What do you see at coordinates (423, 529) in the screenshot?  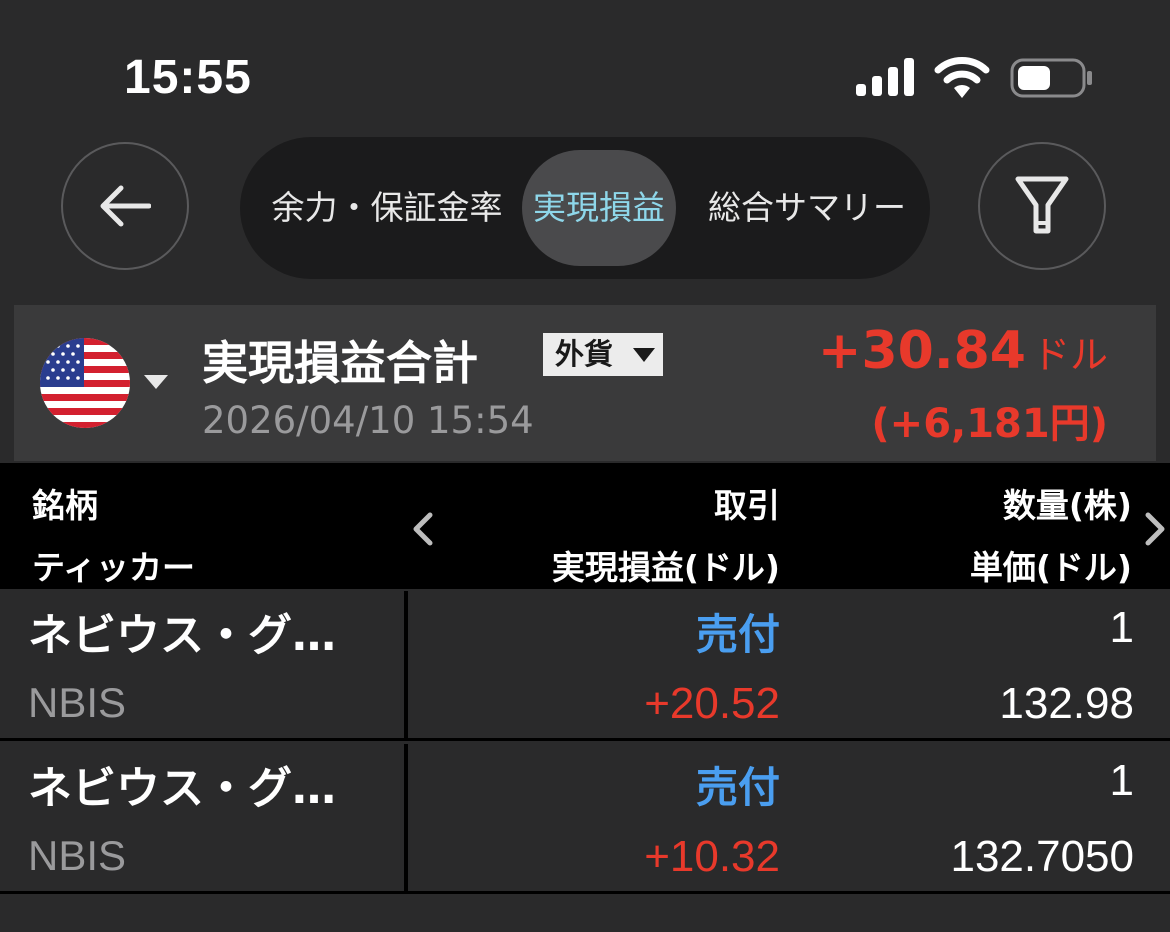 I see `chevron-left-icon` at bounding box center [423, 529].